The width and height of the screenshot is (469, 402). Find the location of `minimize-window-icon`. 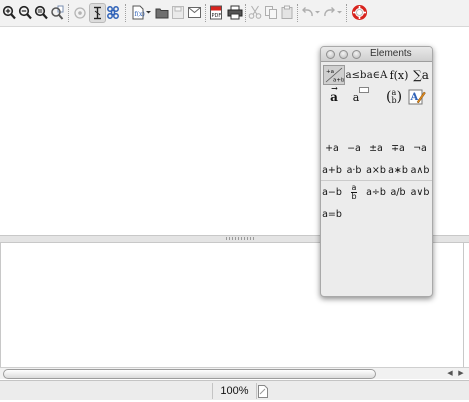

minimize-window-icon is located at coordinates (343, 54).